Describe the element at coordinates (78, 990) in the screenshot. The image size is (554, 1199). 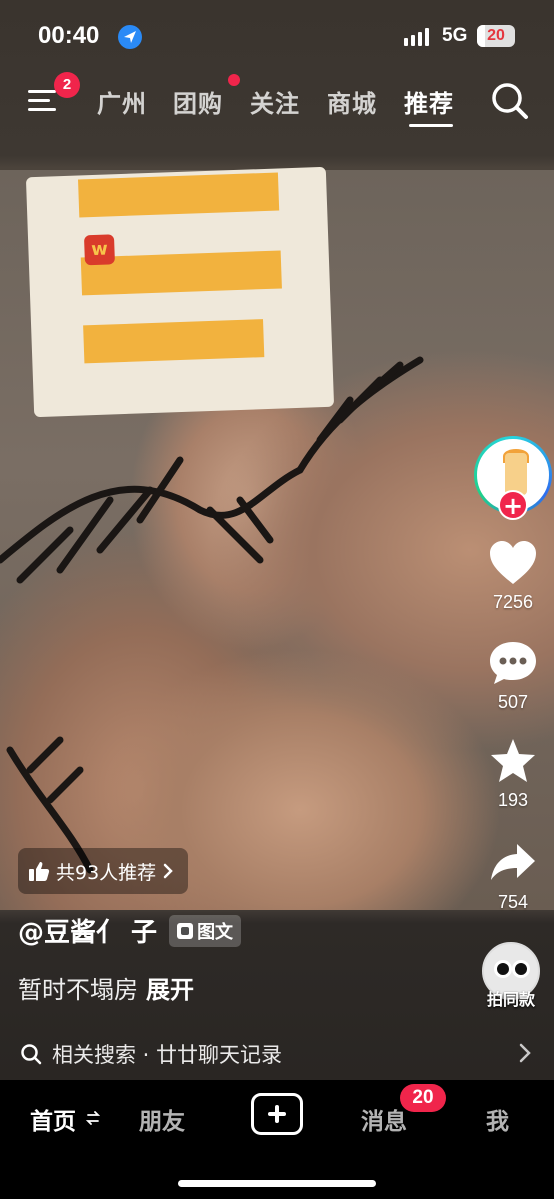
I see `description-text: 暂时不塌房` at that location.